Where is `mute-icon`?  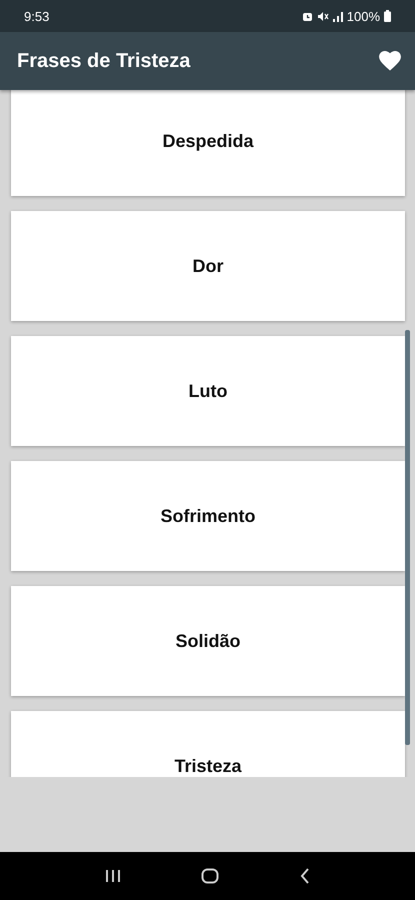
mute-icon is located at coordinates (322, 16).